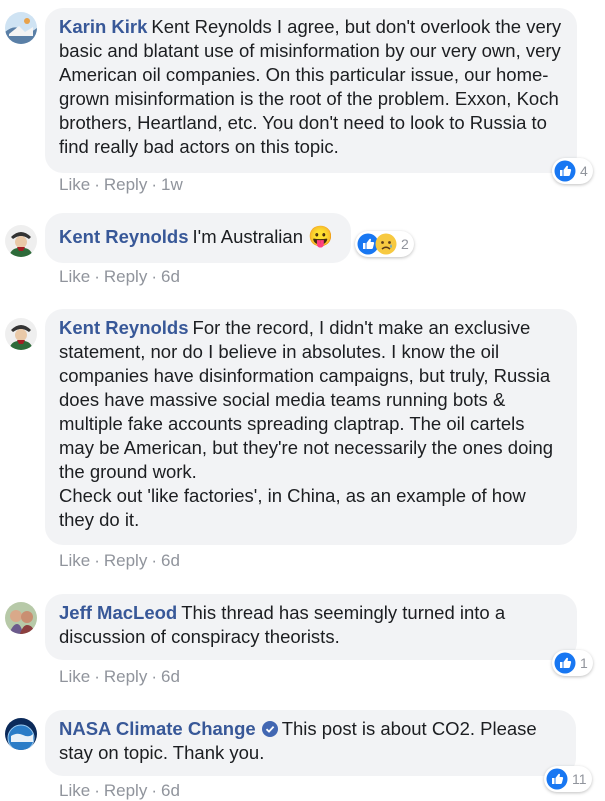 The height and width of the screenshot is (801, 605). I want to click on verified-badge-icon, so click(269, 729).